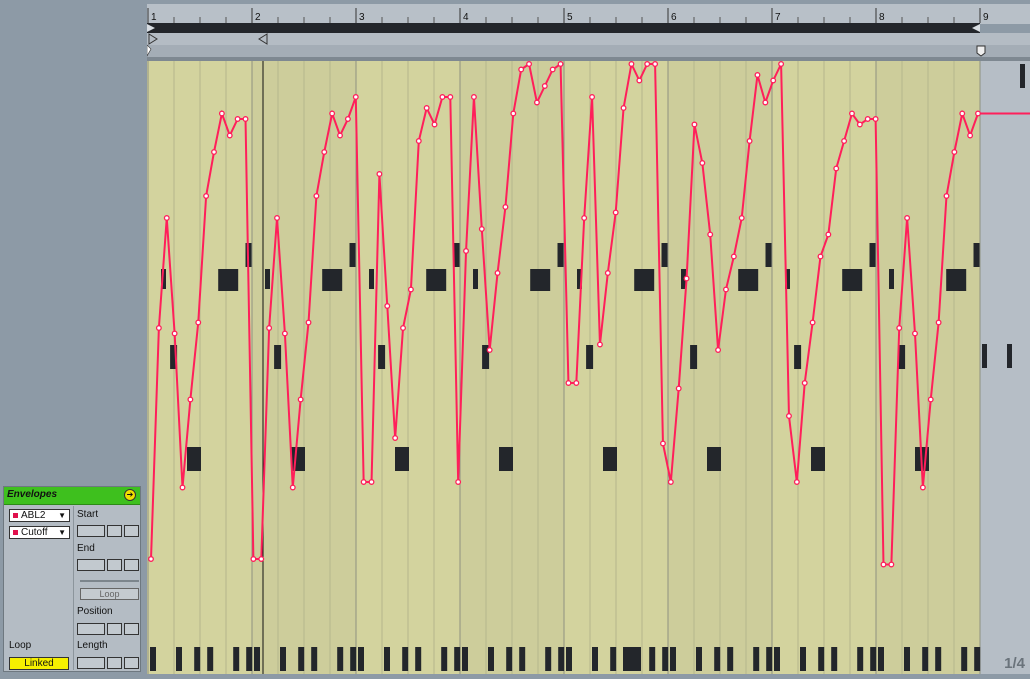 This screenshot has width=1030, height=679. I want to click on envelopes-header: Envelopes ➔, so click(72, 496).